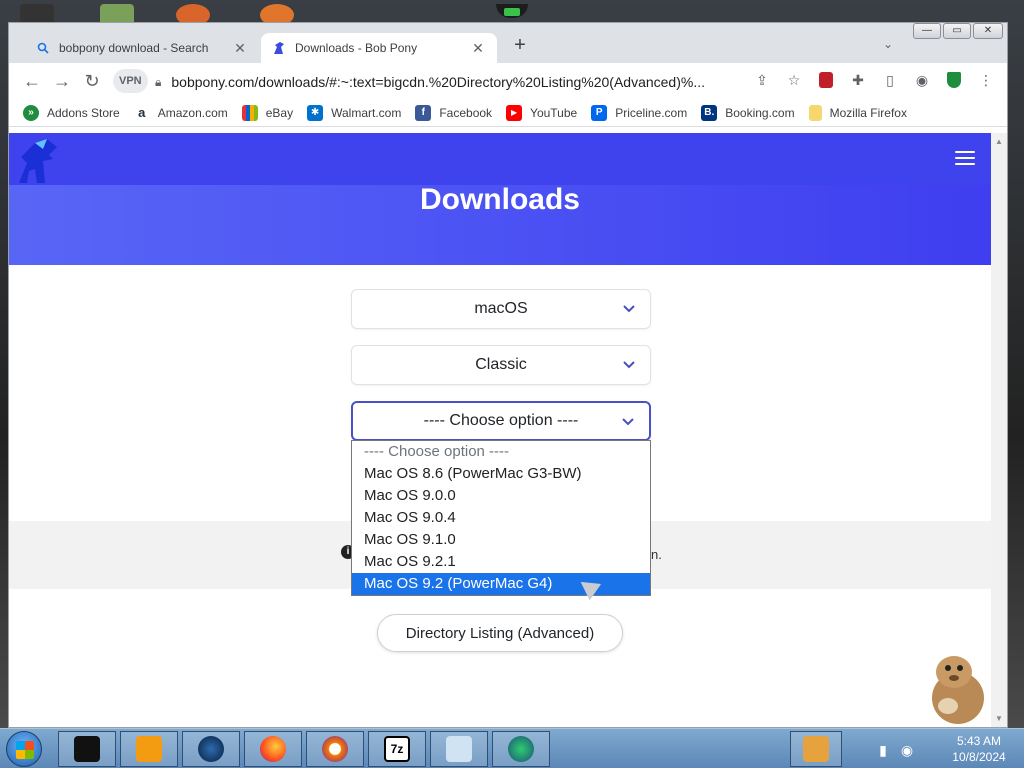 The height and width of the screenshot is (768, 1024). I want to click on bookmark-booking: B. Booking.com, so click(748, 112).